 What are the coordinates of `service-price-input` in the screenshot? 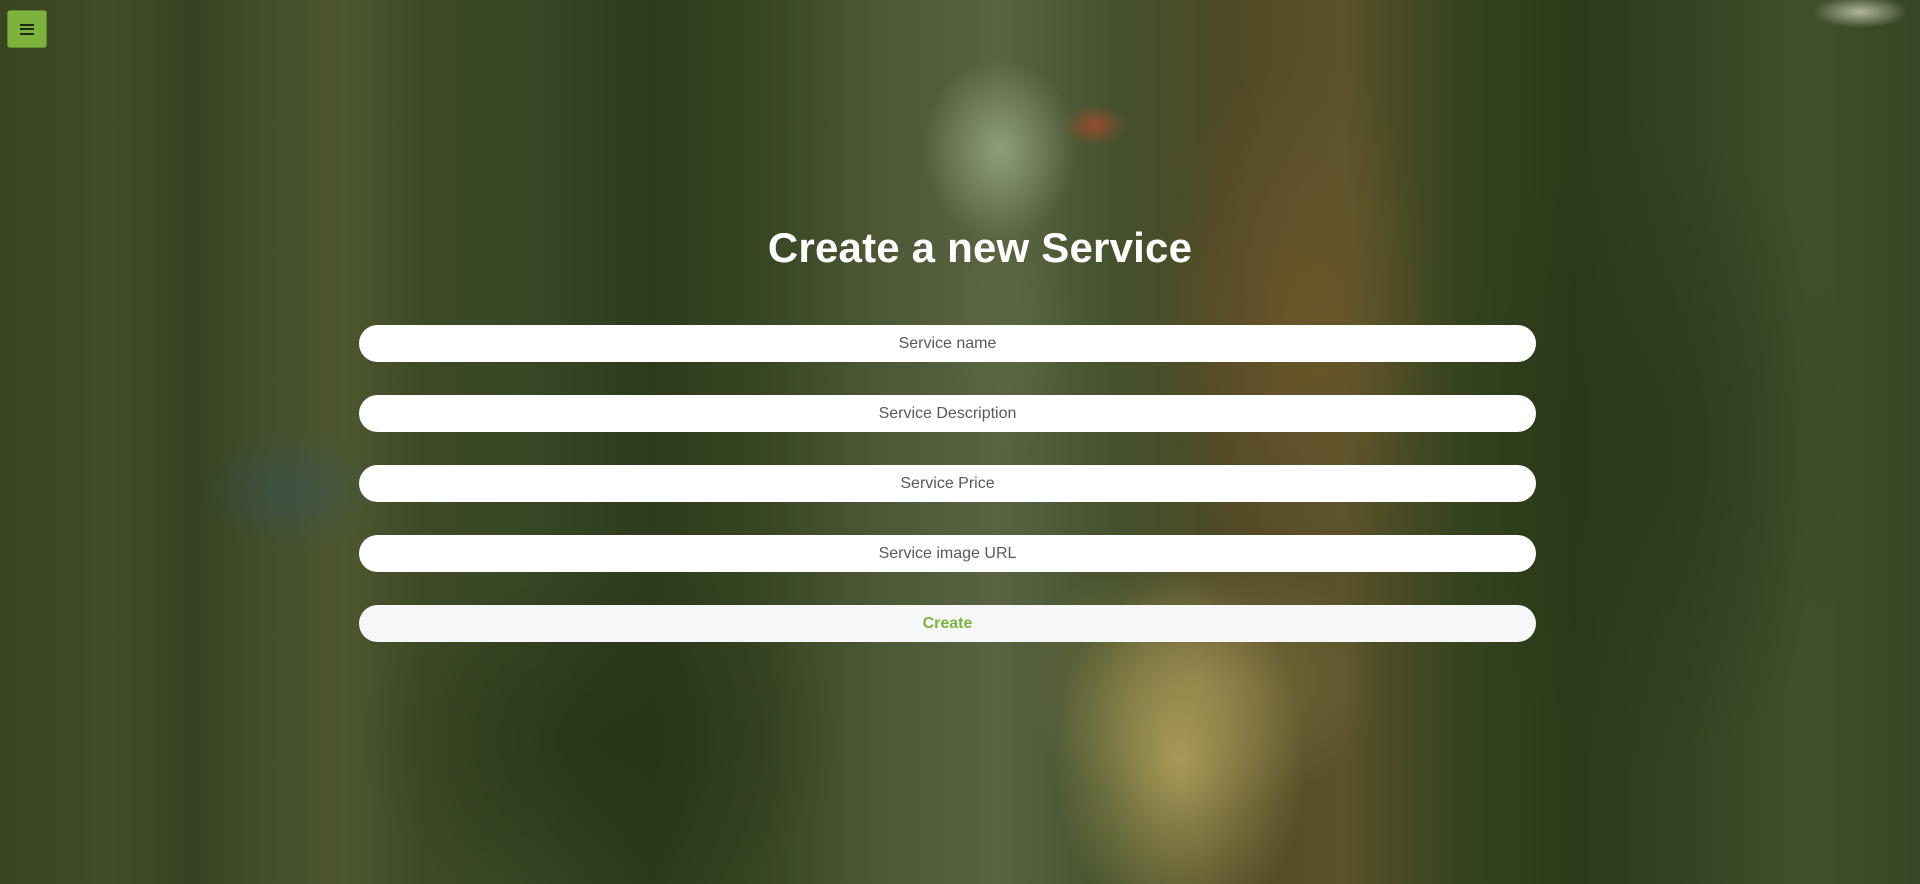 It's located at (947, 483).